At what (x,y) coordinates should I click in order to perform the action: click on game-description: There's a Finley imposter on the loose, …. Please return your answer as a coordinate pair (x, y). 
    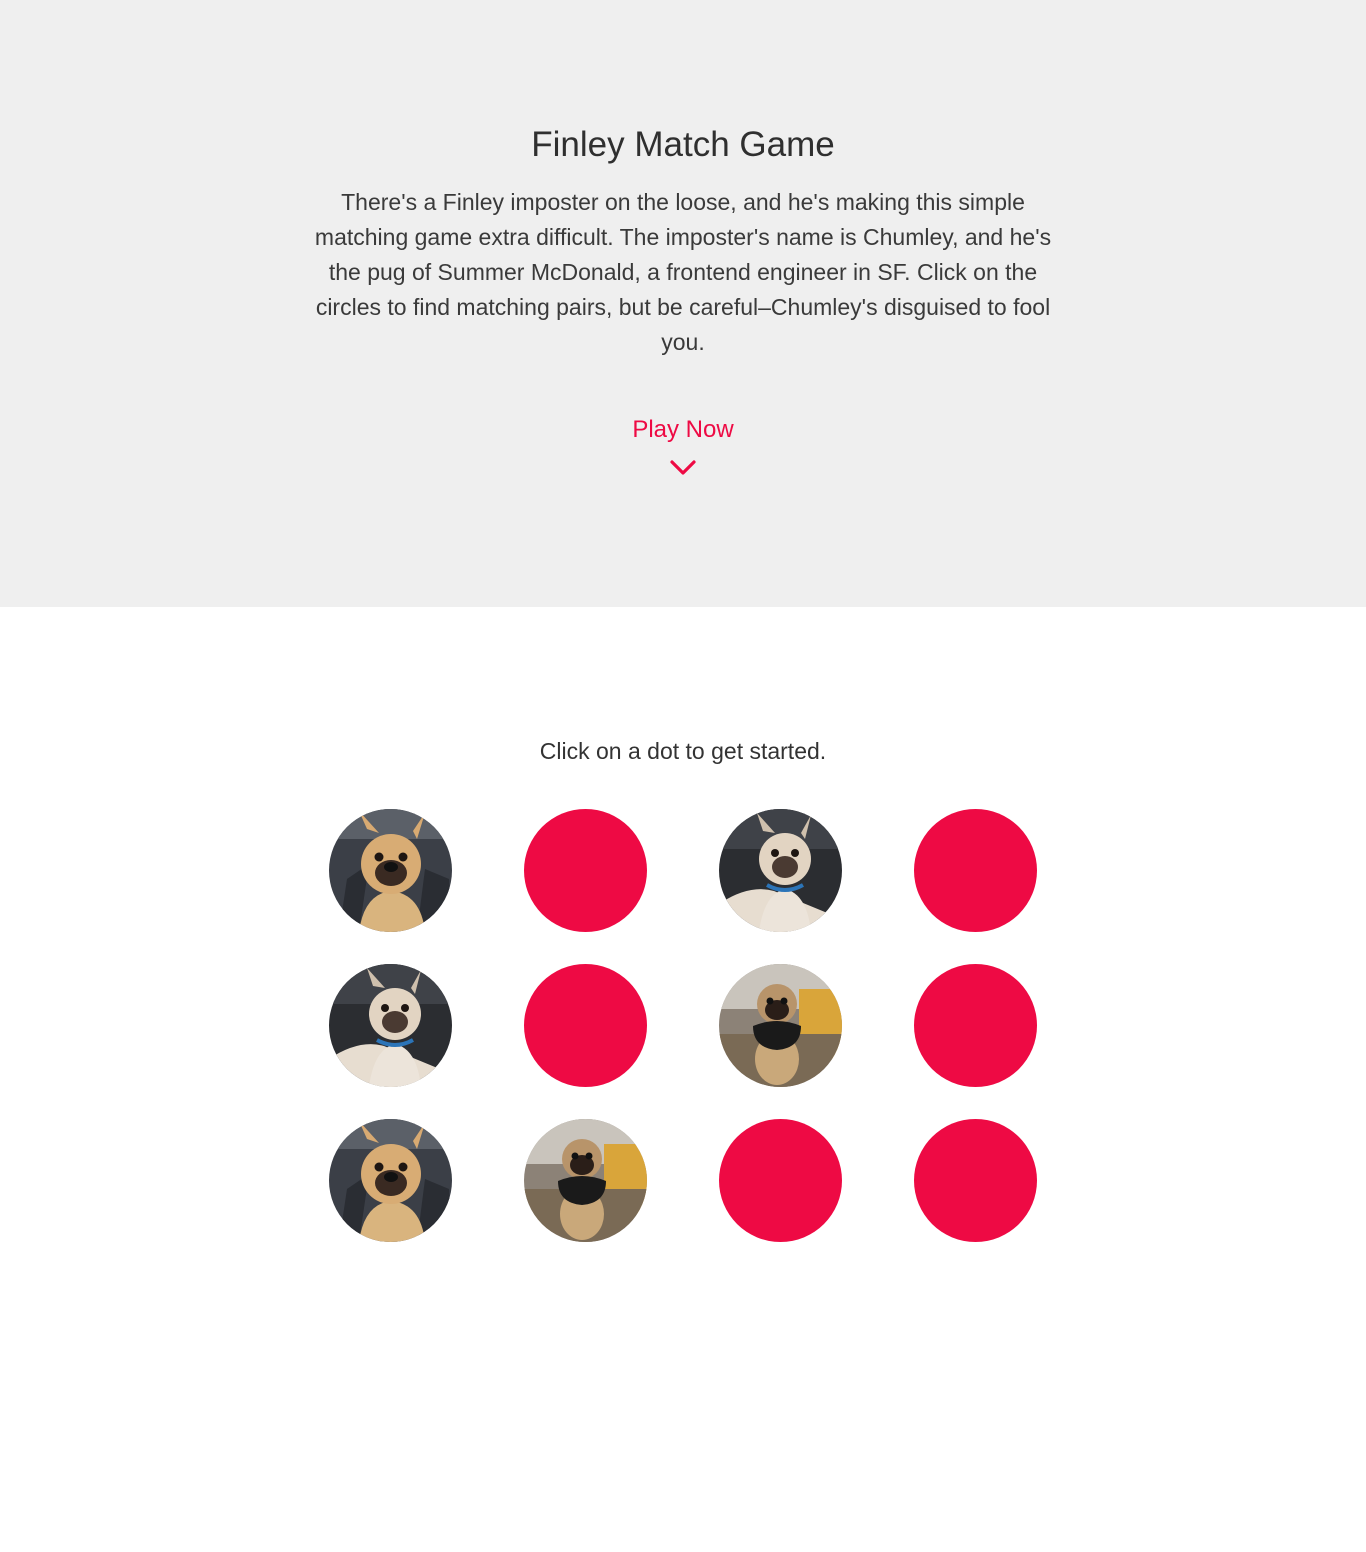
    Looking at the image, I should click on (683, 272).